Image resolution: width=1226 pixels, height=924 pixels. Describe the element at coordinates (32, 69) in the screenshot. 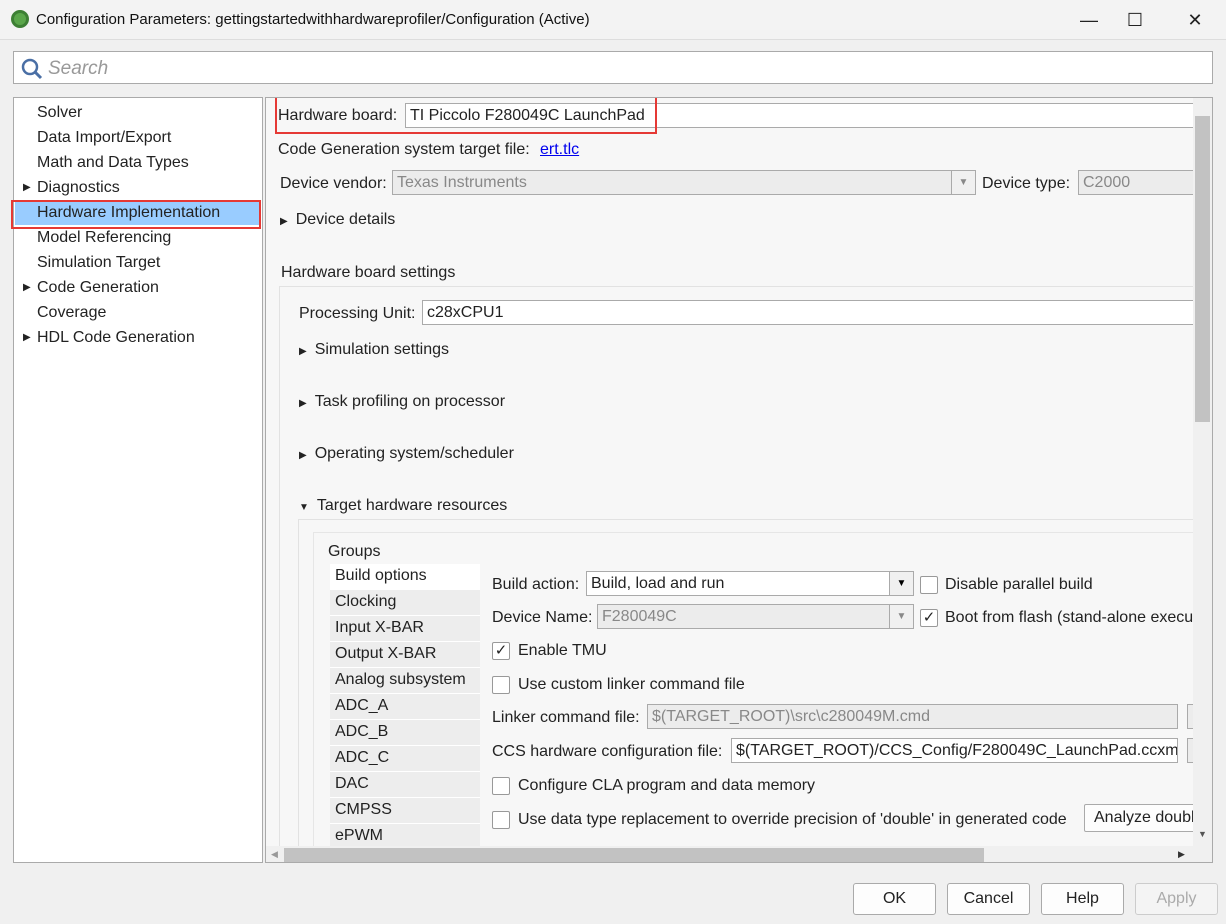

I see `search-icon` at that location.